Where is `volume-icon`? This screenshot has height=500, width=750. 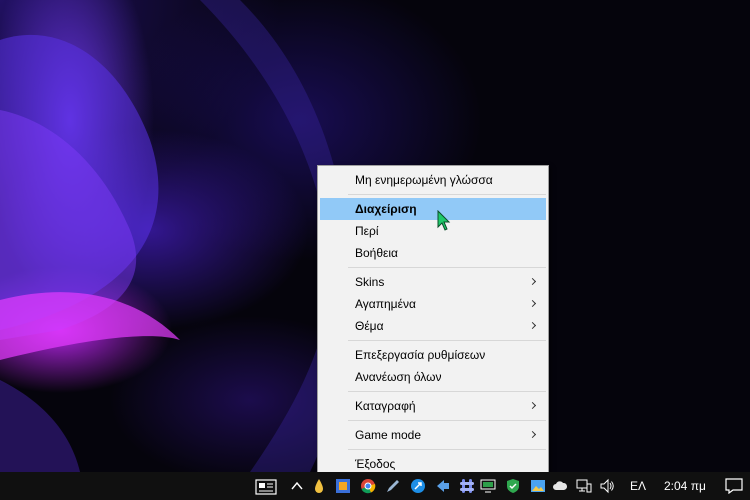 volume-icon is located at coordinates (607, 486).